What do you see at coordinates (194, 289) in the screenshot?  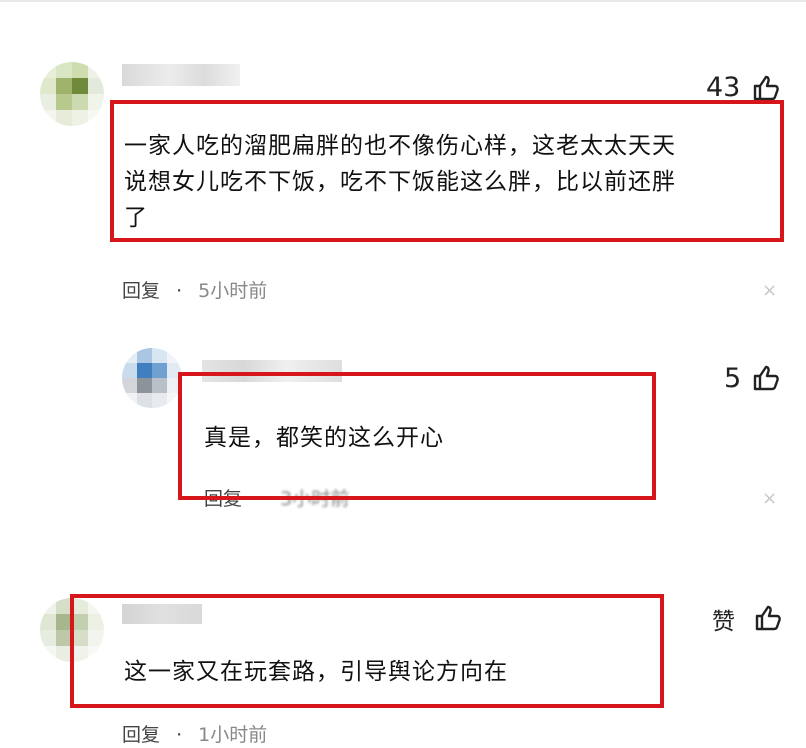 I see `comment-meta: 回复 · 5小时前` at bounding box center [194, 289].